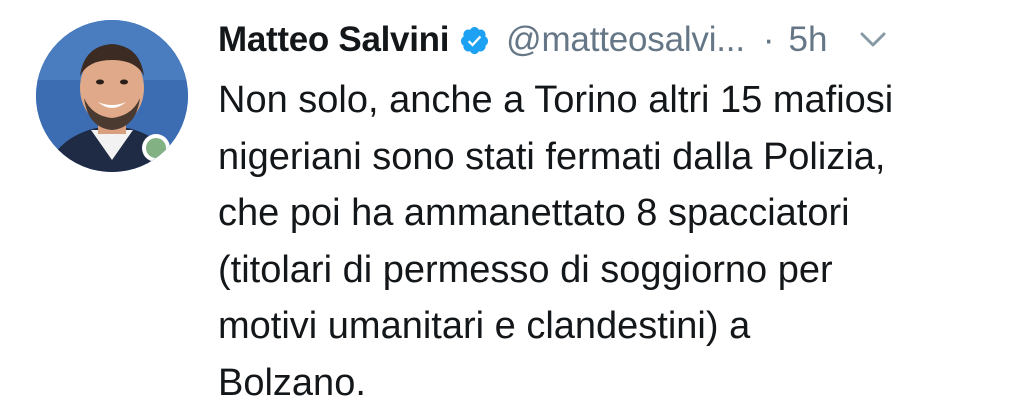  What do you see at coordinates (613, 270) in the screenshot?
I see `tweet-text-line: (titolari di permesso di soggiorno per` at bounding box center [613, 270].